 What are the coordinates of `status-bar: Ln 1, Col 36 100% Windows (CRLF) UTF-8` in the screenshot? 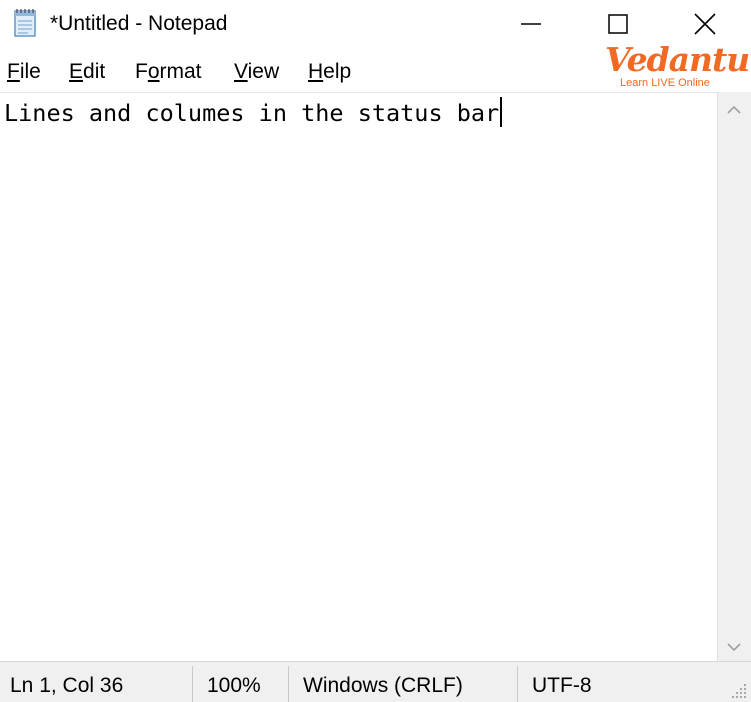 It's located at (375, 681).